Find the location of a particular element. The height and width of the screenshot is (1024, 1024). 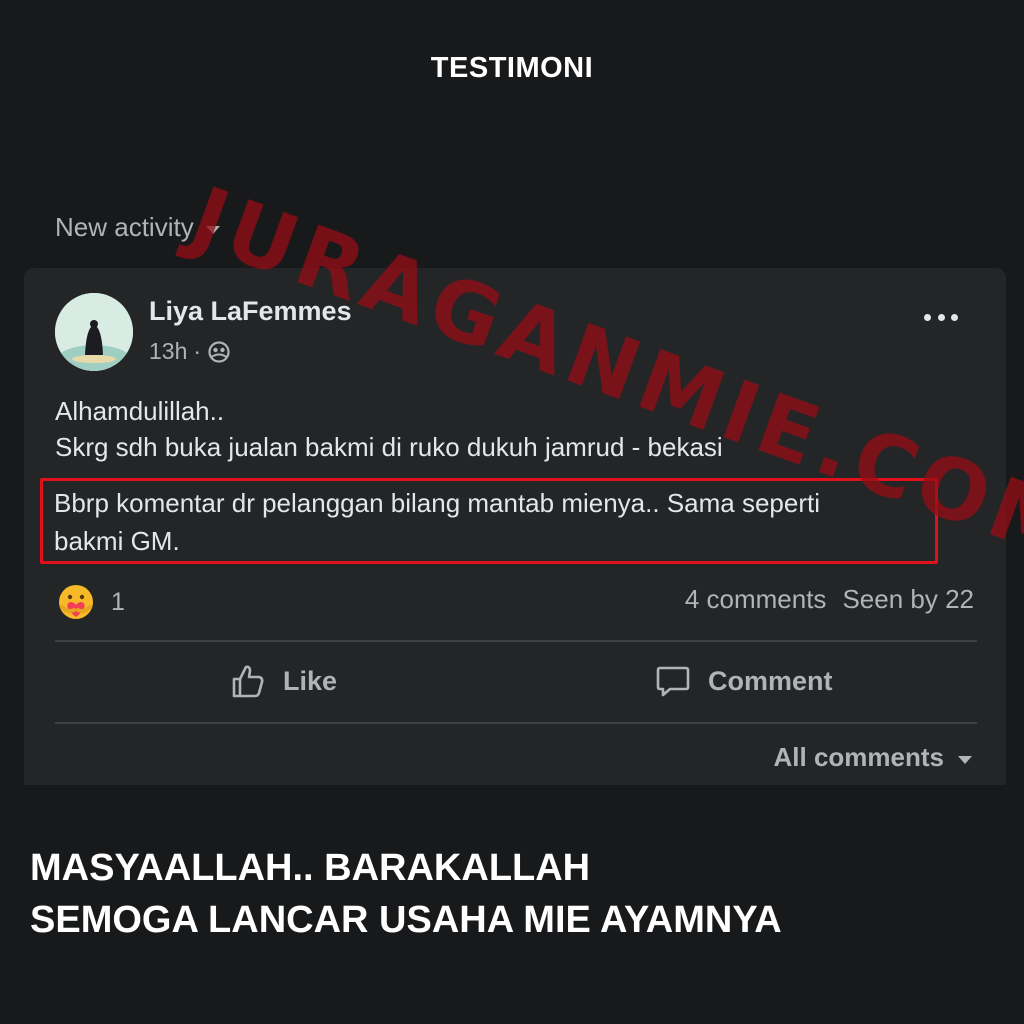

page-title: TESTIMONI is located at coordinates (512, 68).